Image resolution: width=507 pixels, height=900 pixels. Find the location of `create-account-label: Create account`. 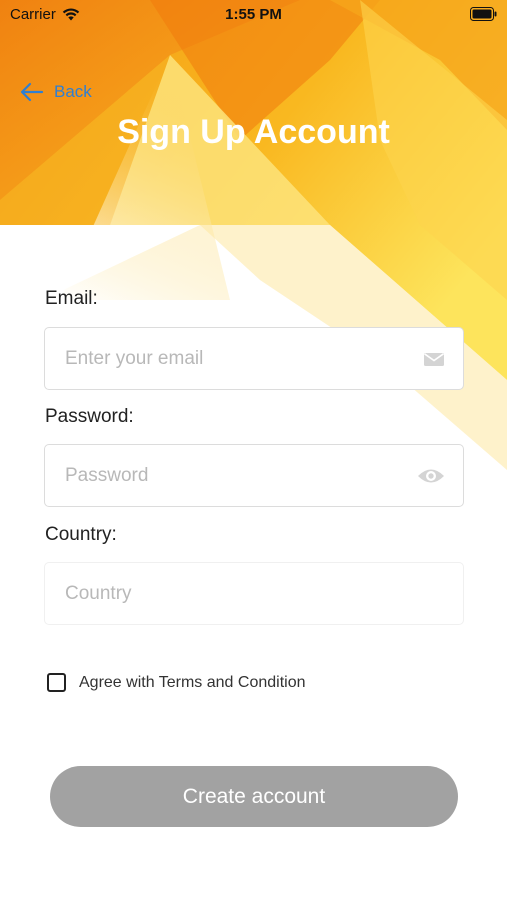

create-account-label: Create account is located at coordinates (254, 796).